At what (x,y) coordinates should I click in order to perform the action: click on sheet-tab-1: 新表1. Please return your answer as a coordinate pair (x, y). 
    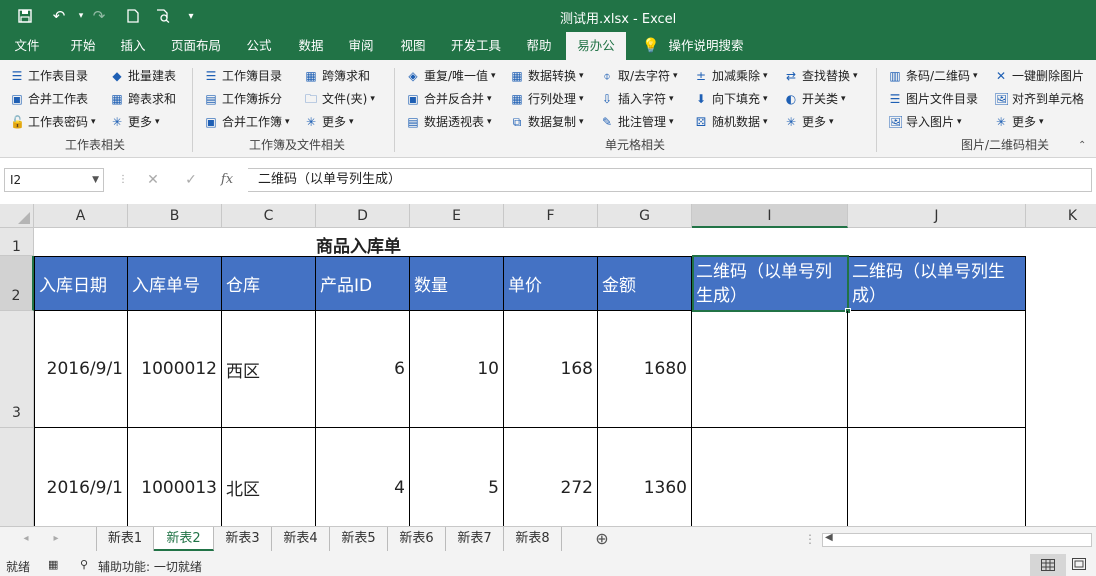
    Looking at the image, I should click on (125, 539).